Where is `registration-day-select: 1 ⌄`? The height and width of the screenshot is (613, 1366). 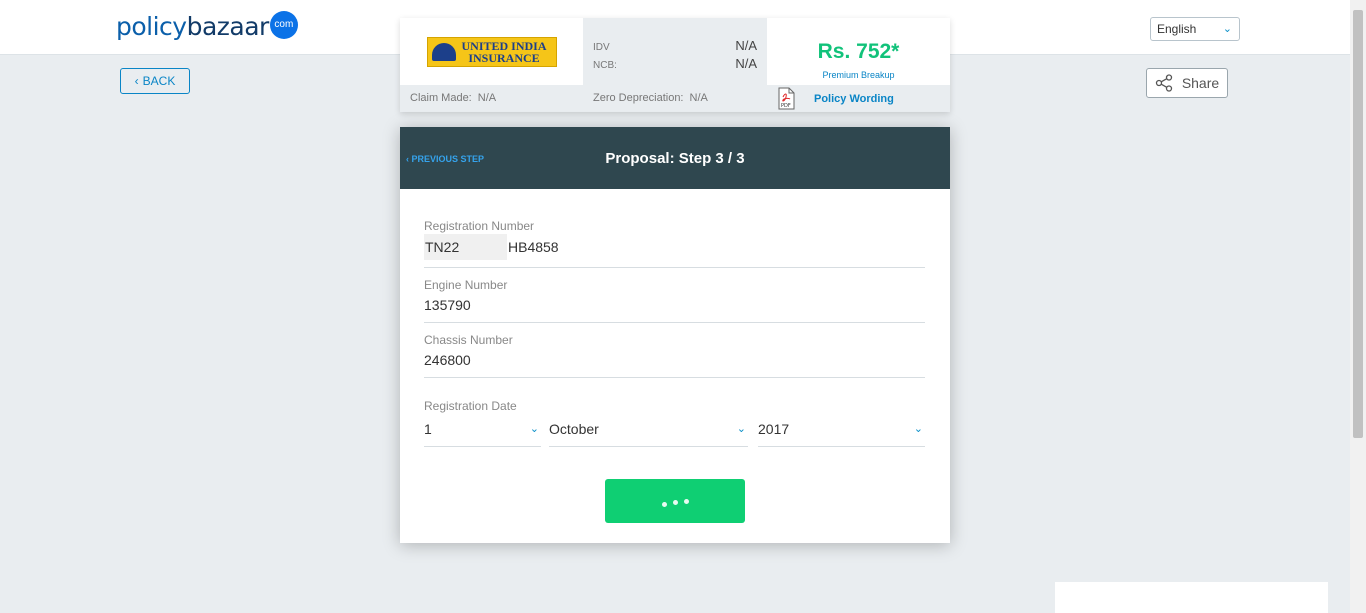 registration-day-select: 1 ⌄ is located at coordinates (482, 432).